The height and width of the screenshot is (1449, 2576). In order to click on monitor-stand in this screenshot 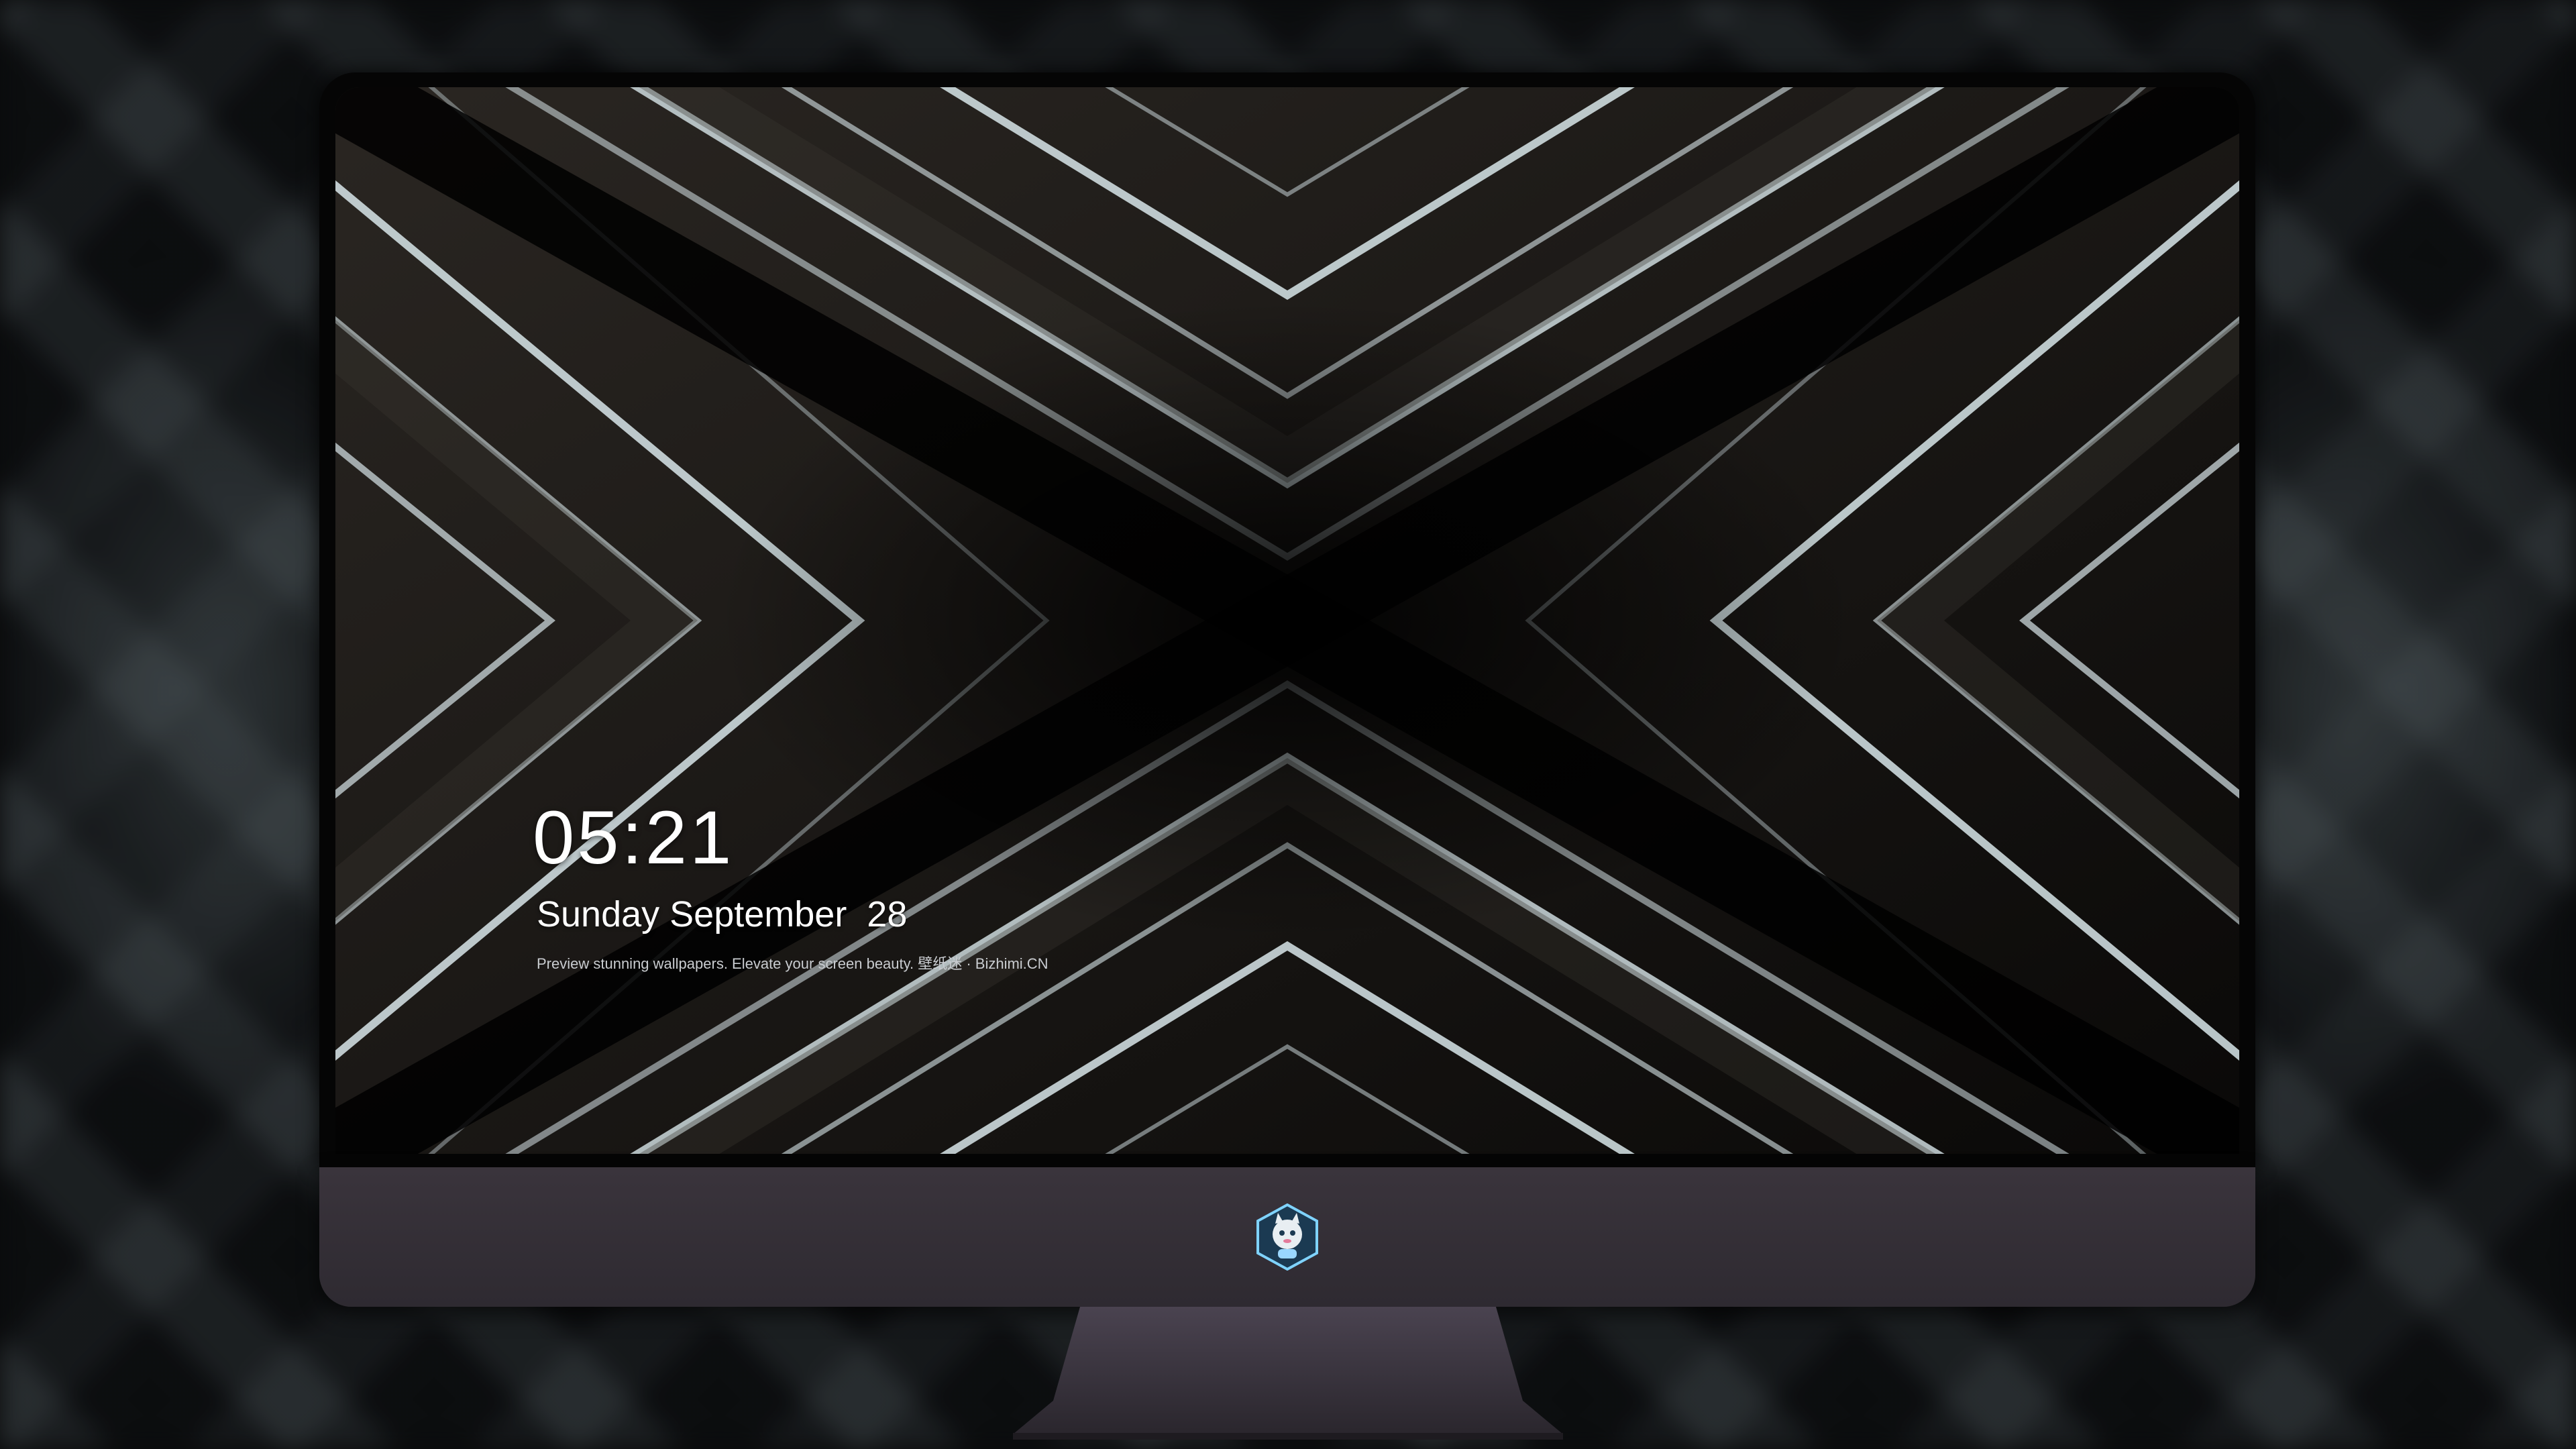, I will do `click(1288, 1373)`.